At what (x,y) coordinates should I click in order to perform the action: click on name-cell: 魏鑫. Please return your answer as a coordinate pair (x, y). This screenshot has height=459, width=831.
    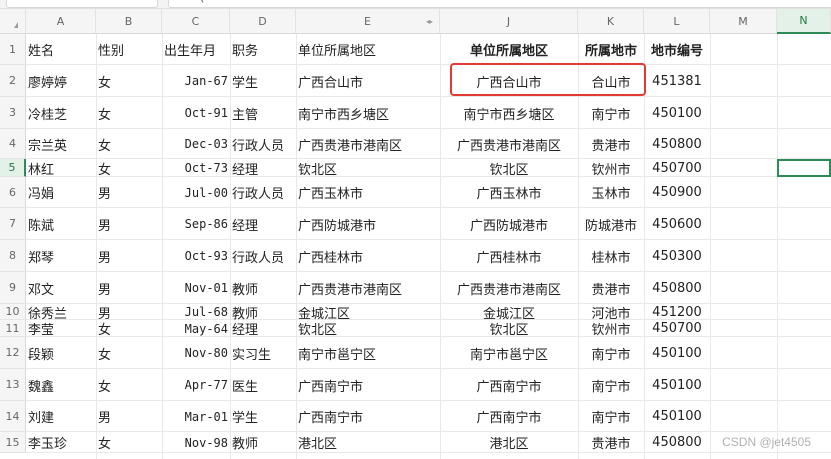
    Looking at the image, I should click on (61, 385).